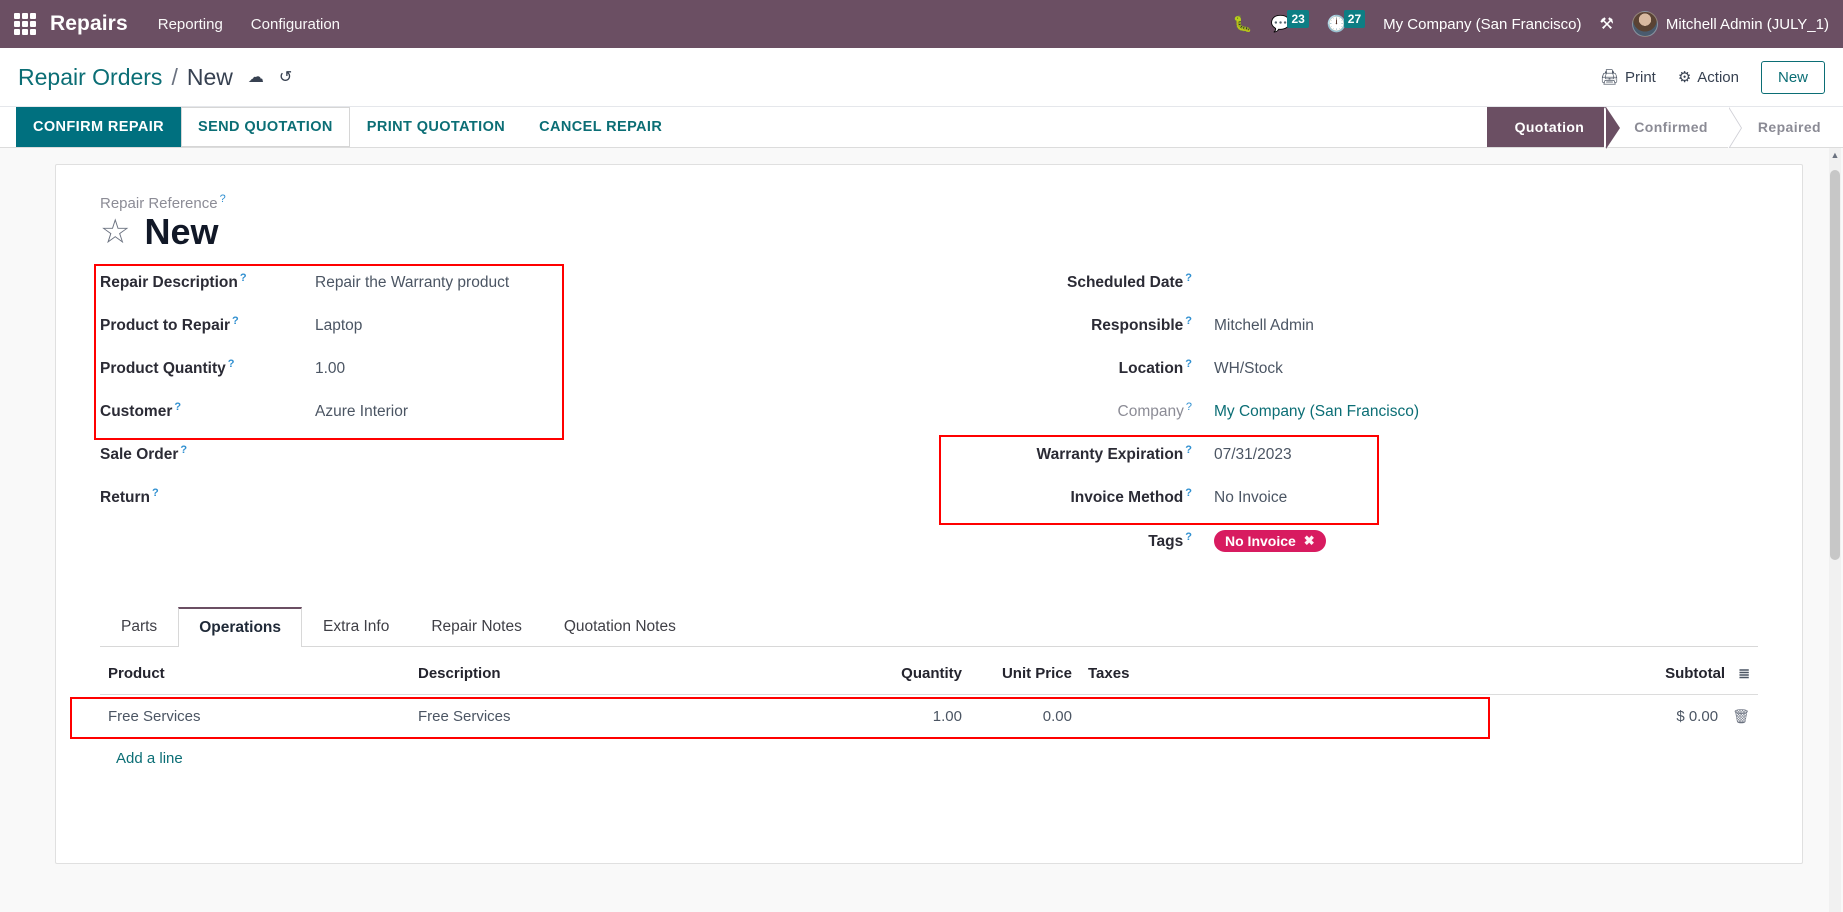 The image size is (1843, 912). What do you see at coordinates (115, 232) in the screenshot?
I see `star-outline-icon: ☆` at bounding box center [115, 232].